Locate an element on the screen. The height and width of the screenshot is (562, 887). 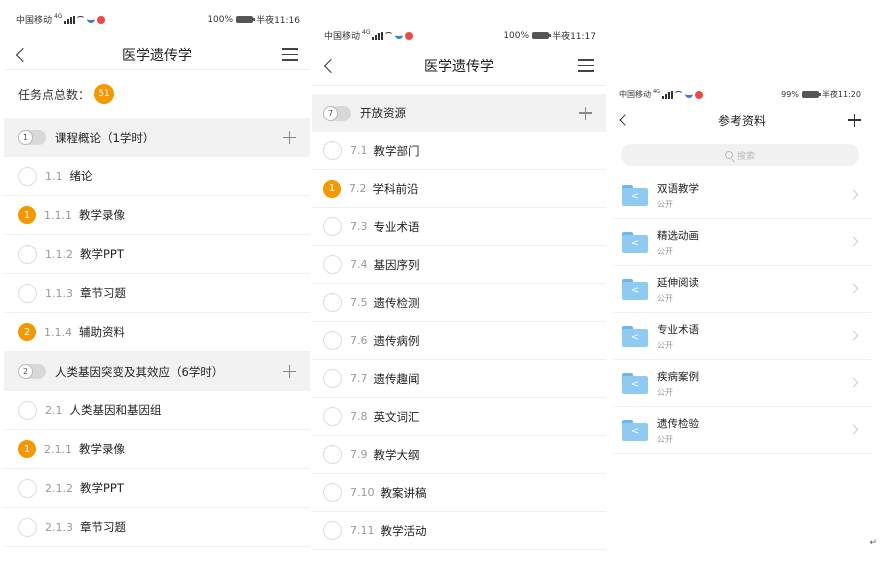
item-label: 教学录像 is located at coordinates (102, 449).